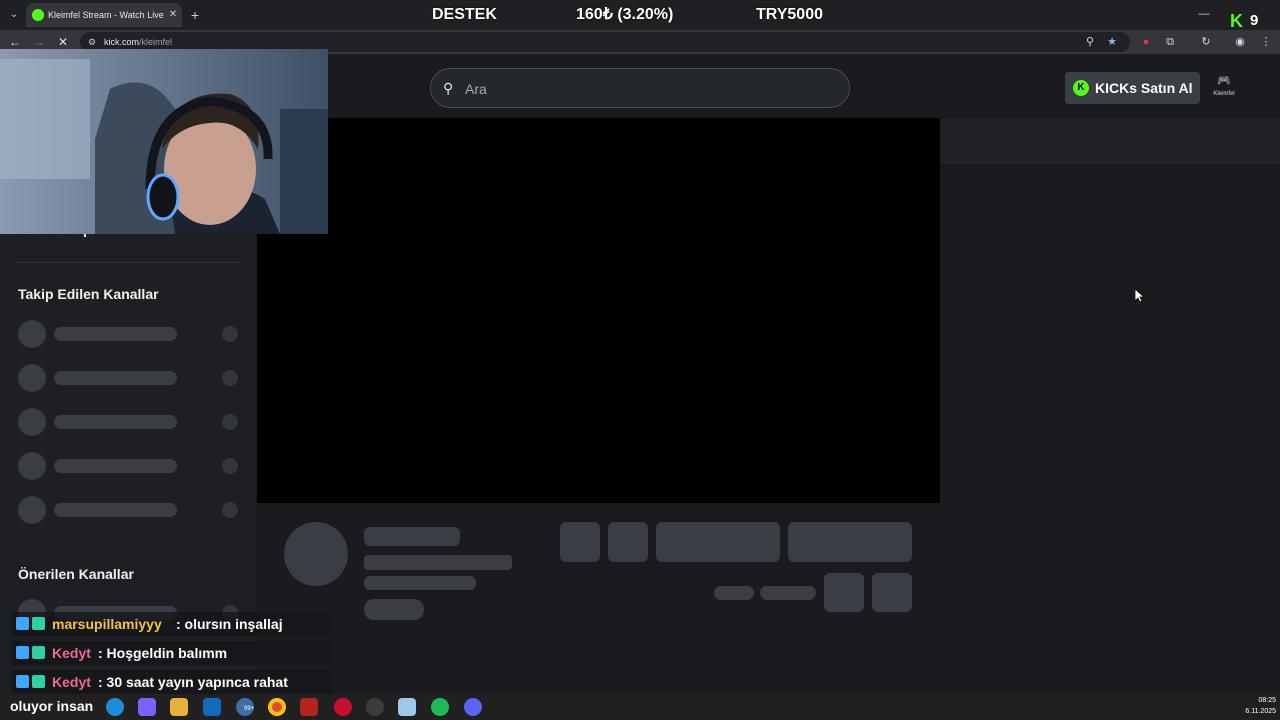  Describe the element at coordinates (1112, 42) in the screenshot. I see `bookmark-star-icon: ★` at that location.